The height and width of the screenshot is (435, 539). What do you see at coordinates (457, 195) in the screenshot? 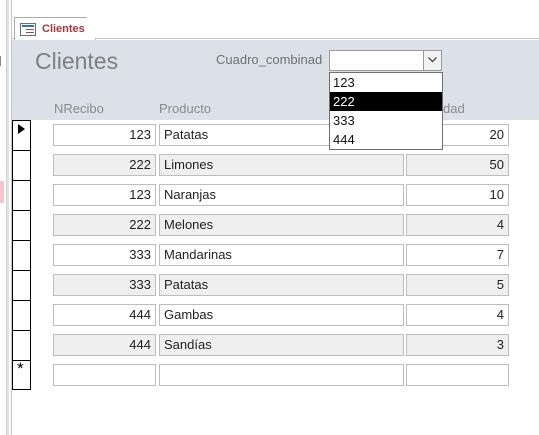
I see `cantidad-field: 10` at bounding box center [457, 195].